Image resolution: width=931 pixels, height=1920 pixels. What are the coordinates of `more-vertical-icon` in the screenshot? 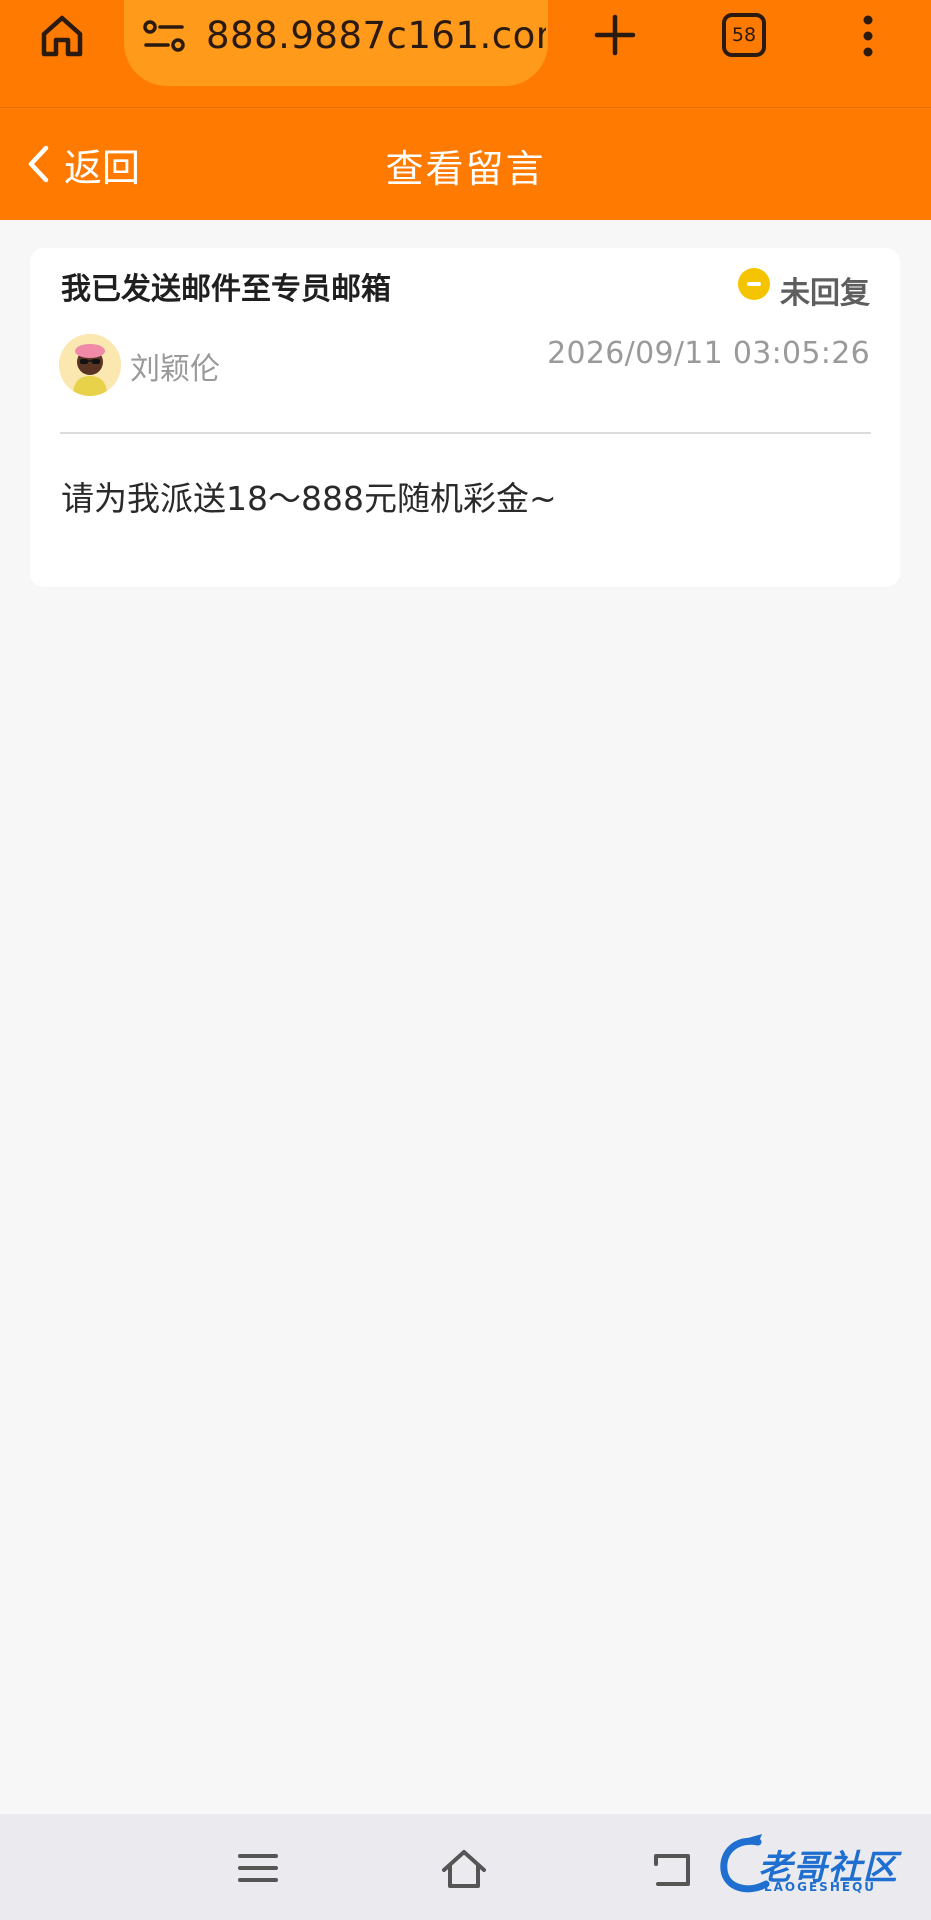 It's located at (868, 36).